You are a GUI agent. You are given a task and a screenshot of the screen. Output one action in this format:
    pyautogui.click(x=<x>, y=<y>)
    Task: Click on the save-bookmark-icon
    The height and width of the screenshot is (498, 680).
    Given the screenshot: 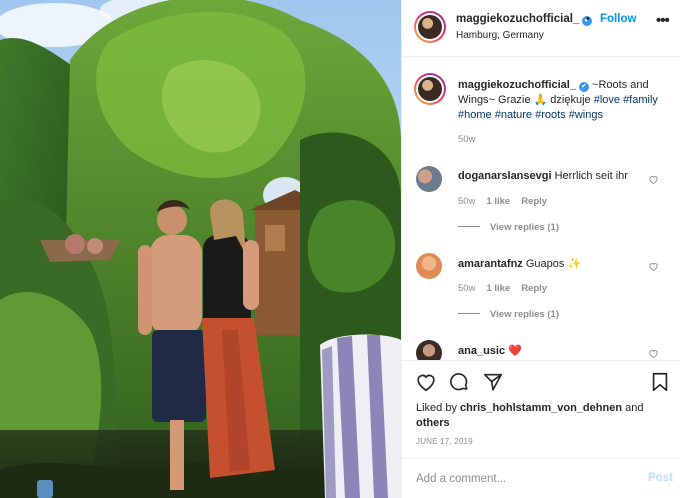 What is the action you would take?
    pyautogui.click(x=660, y=382)
    